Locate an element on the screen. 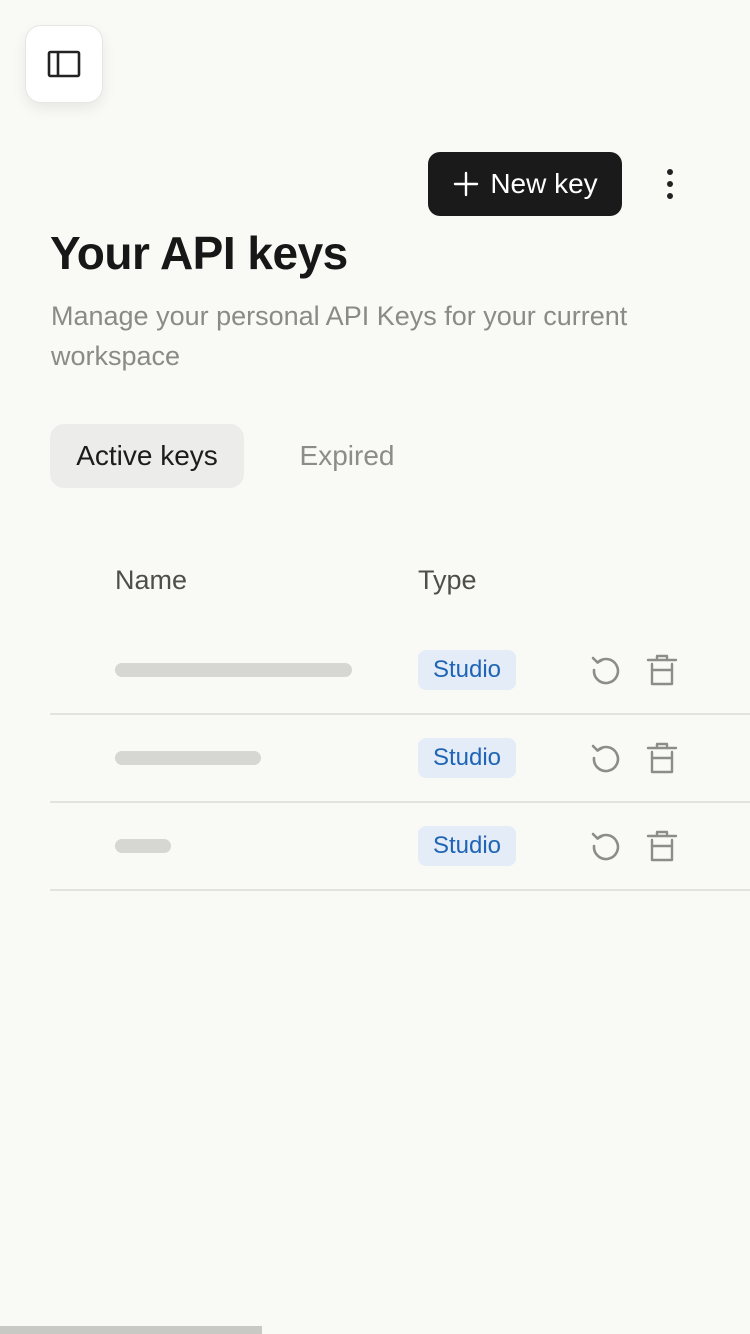 The height and width of the screenshot is (1334, 750). tab-expired: Expired is located at coordinates (347, 456).